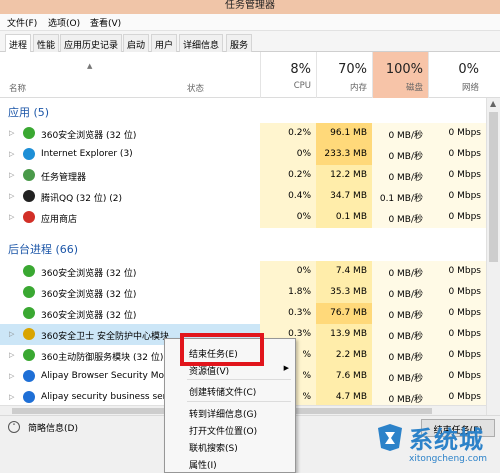 Image resolution: width=500 pixels, height=473 pixels. What do you see at coordinates (102, 358) in the screenshot?
I see `process-name: 360主动防御服务模块 (32 位)` at bounding box center [102, 358].